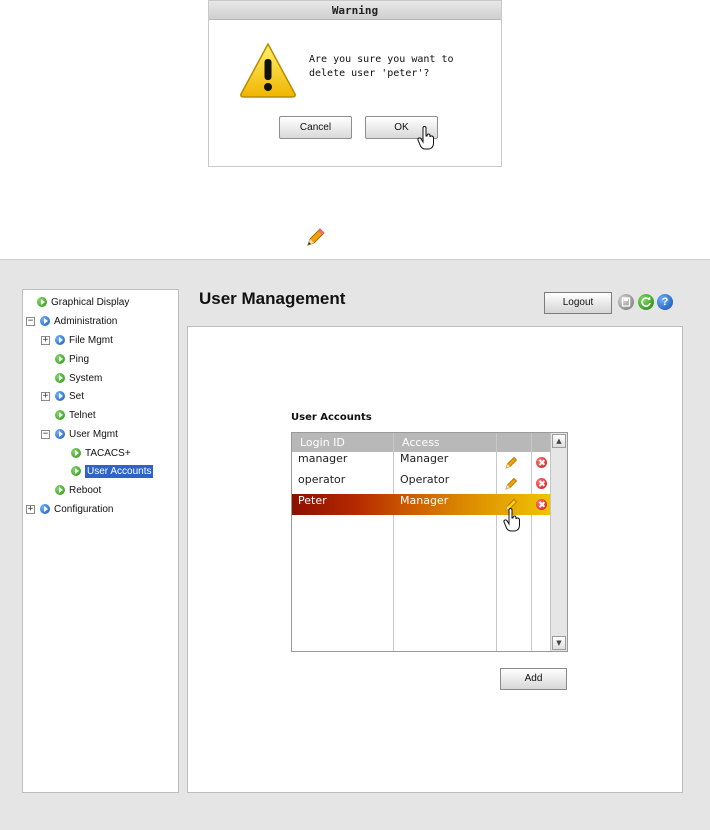 The height and width of the screenshot is (830, 710). I want to click on tree-item-label: Ping, so click(79, 359).